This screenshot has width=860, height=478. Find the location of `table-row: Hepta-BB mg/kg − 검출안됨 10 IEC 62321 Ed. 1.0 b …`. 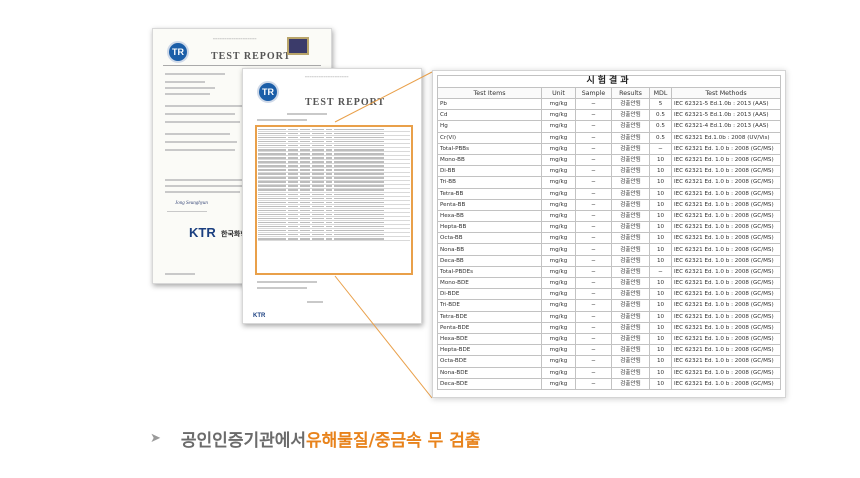

table-row: Hepta-BB mg/kg − 검출안됨 10 IEC 62321 Ed. 1.0 b … is located at coordinates (609, 227).